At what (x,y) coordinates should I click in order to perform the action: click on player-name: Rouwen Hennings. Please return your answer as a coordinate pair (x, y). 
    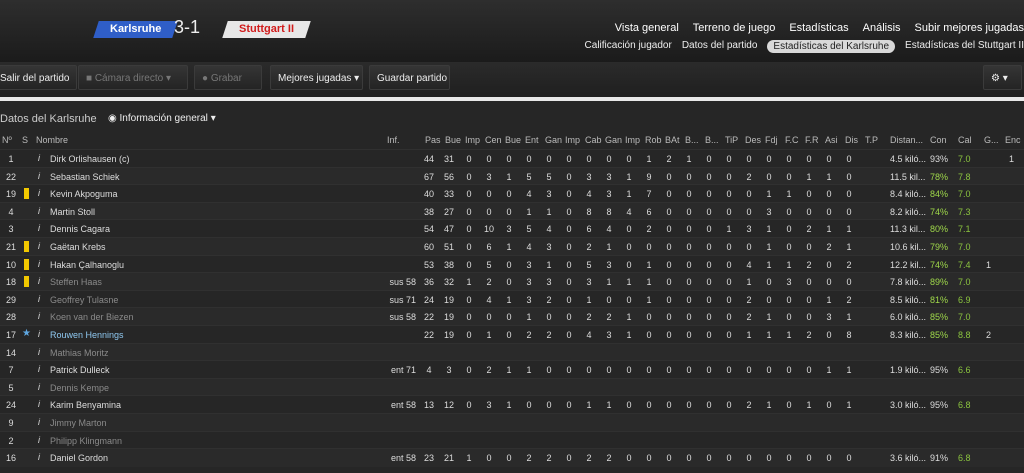
    Looking at the image, I should click on (87, 335).